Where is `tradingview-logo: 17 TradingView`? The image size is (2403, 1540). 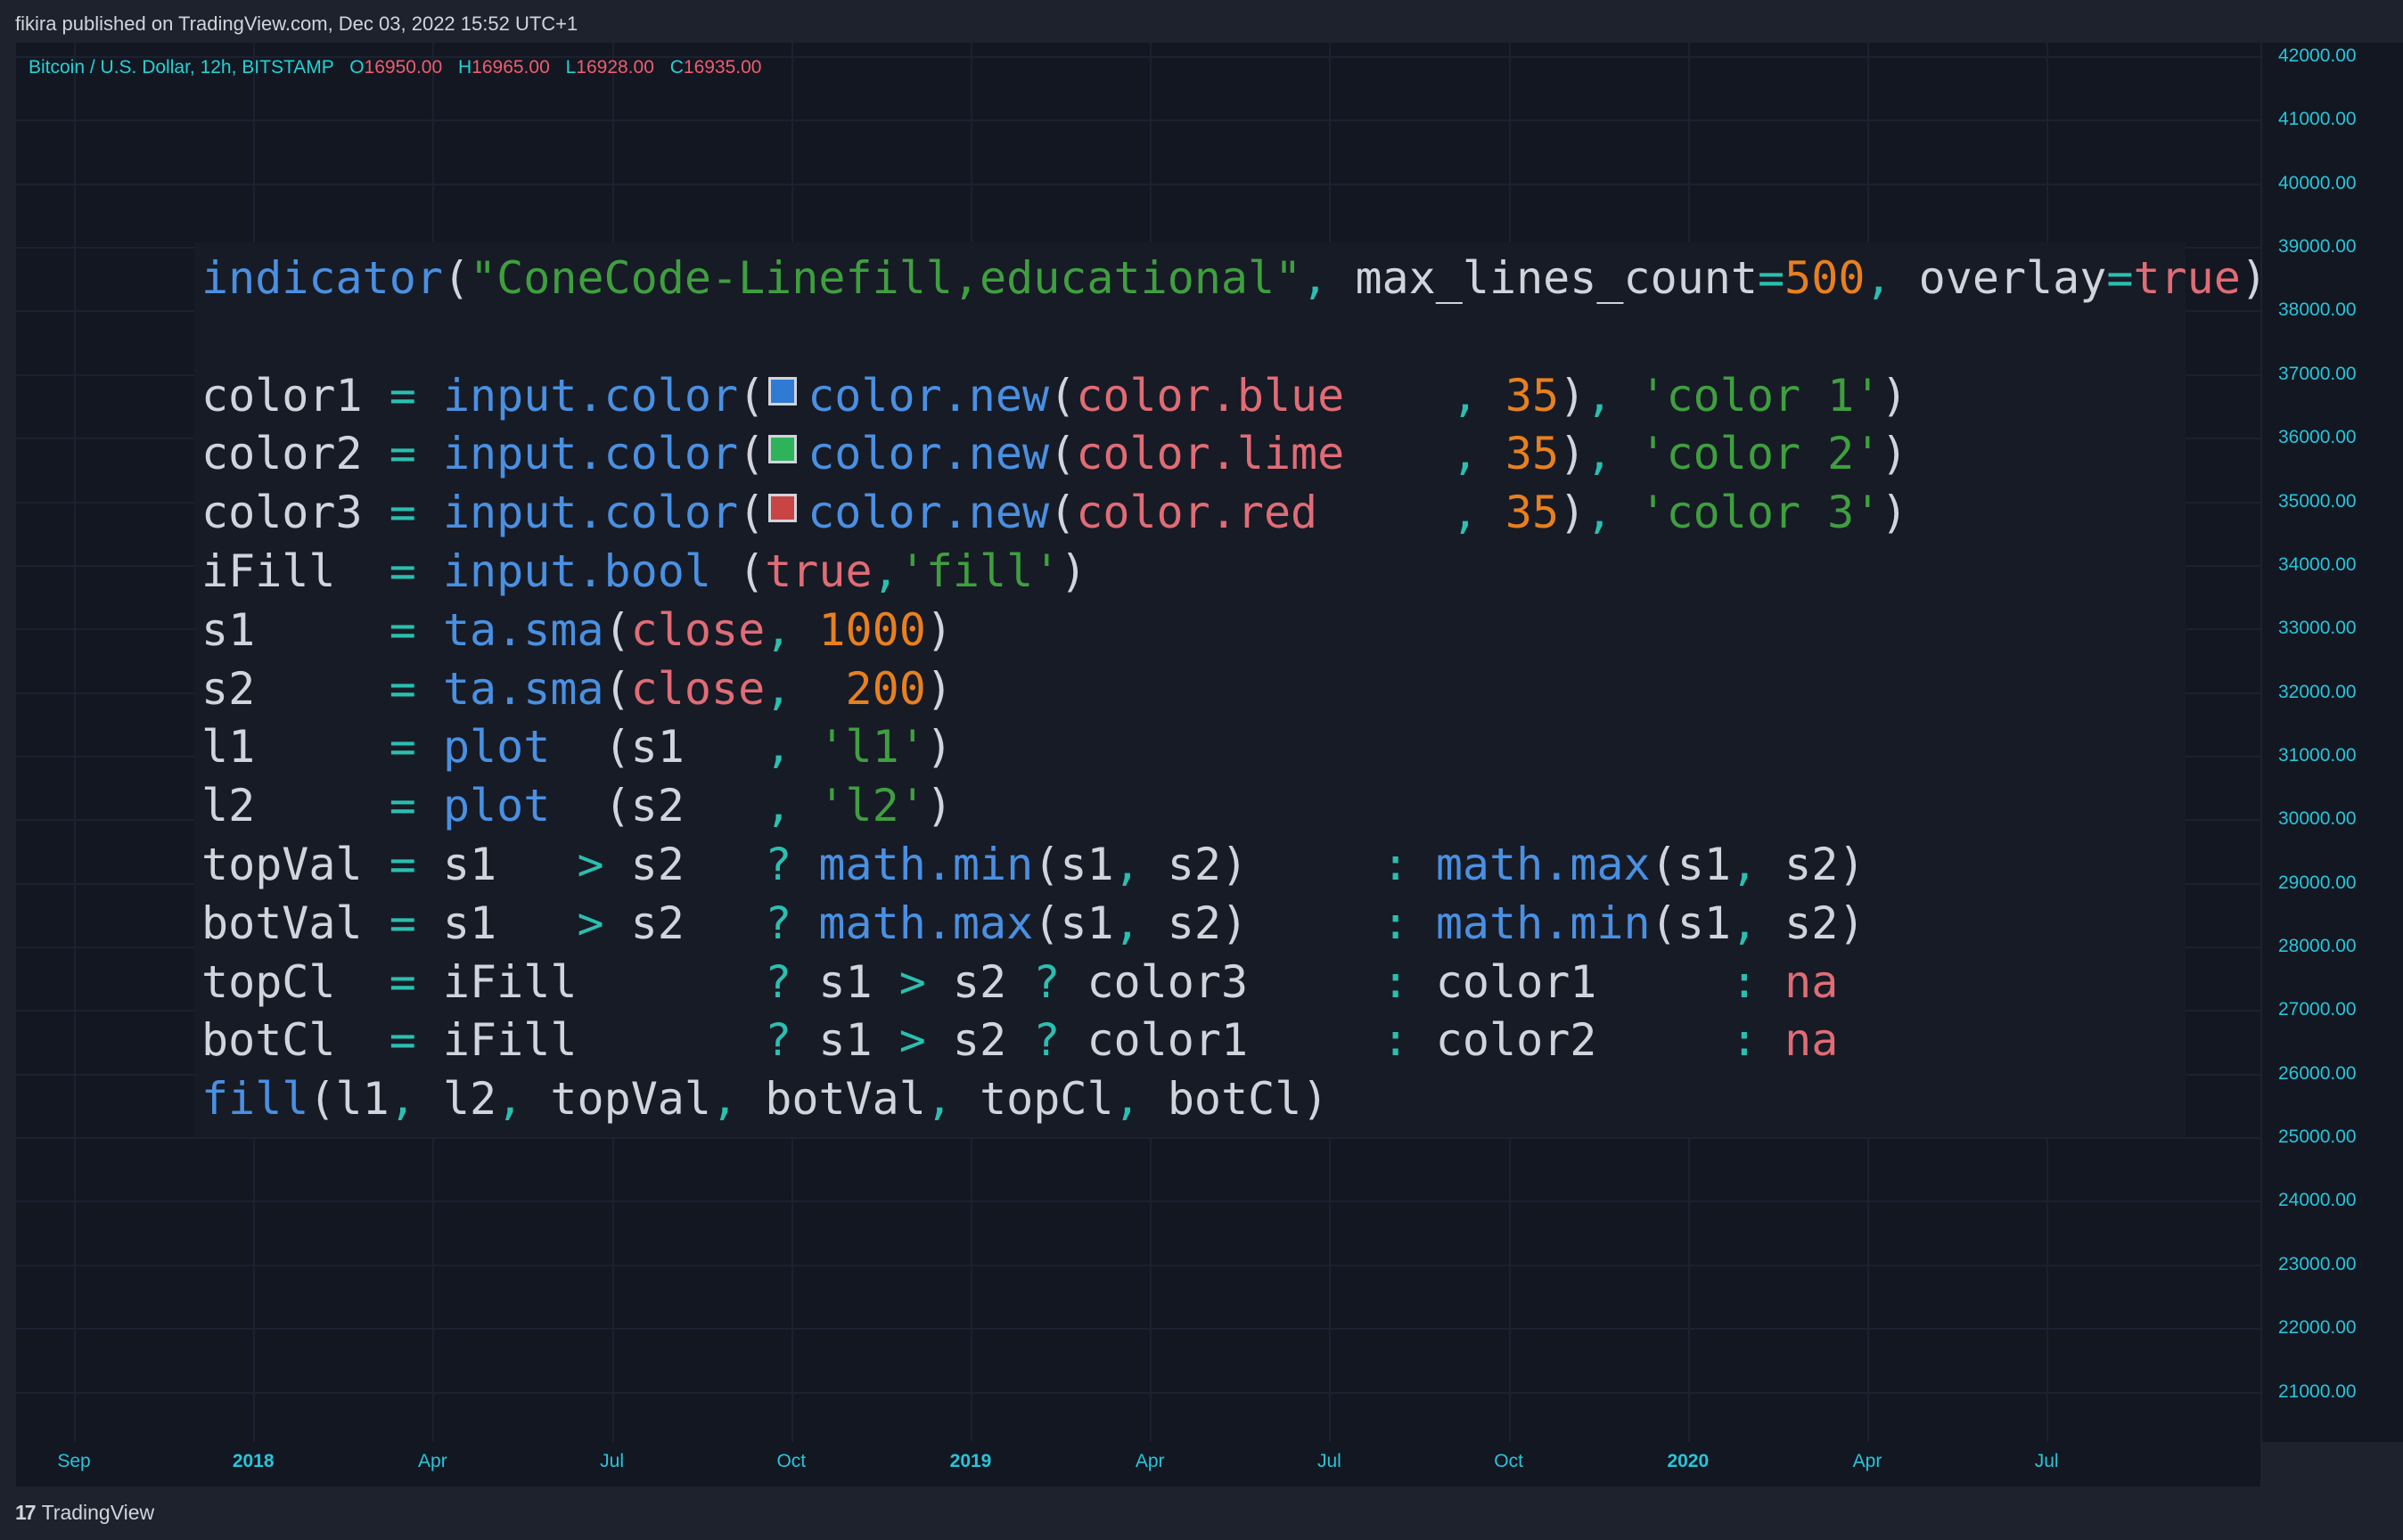
tradingview-logo: 17 TradingView is located at coordinates (84, 1513).